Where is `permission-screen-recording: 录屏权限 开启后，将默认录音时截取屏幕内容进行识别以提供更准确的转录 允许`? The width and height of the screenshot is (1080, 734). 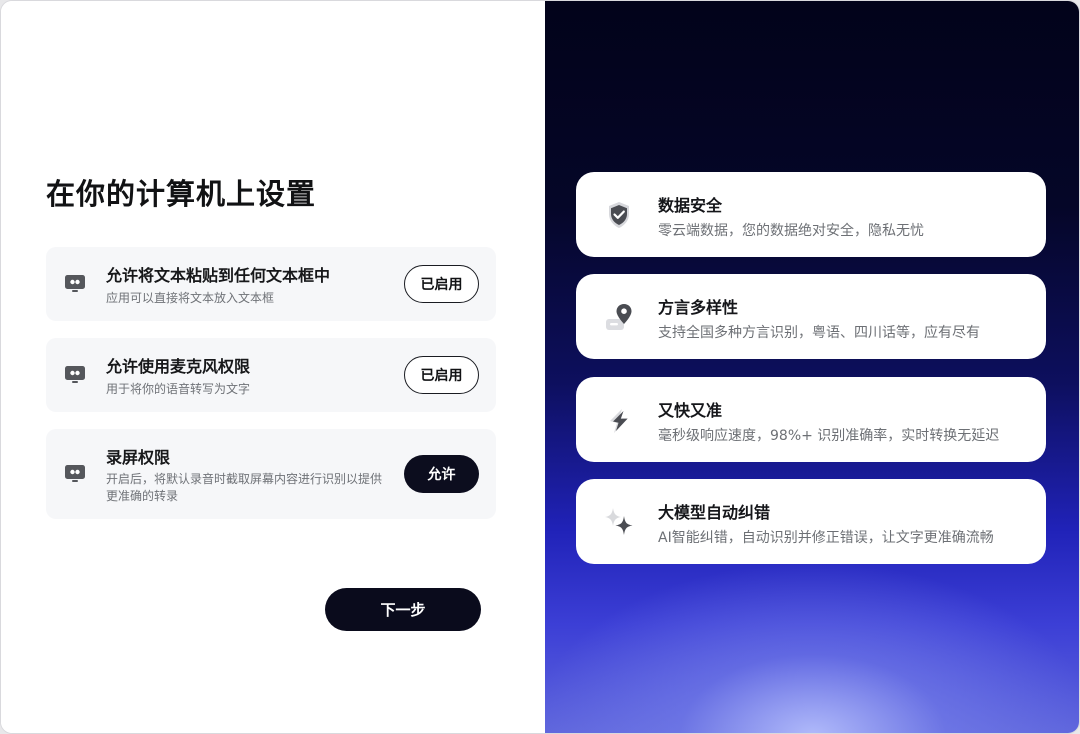
permission-screen-recording: 录屏权限 开启后，将默认录音时截取屏幕内容进行识别以提供更准确的转录 允许 is located at coordinates (271, 474).